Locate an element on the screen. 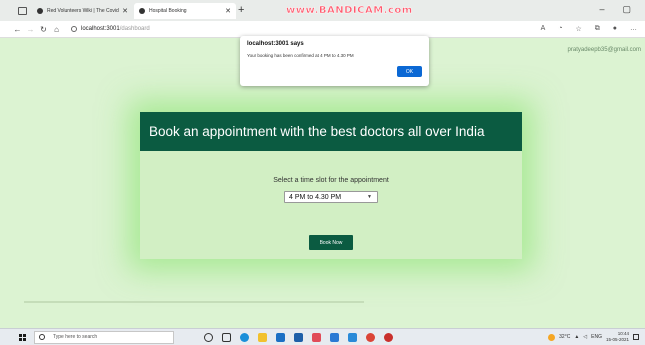 The image size is (645, 345). tab-title: Red Volunteers Wiki | The Covid is located at coordinates (83, 11).